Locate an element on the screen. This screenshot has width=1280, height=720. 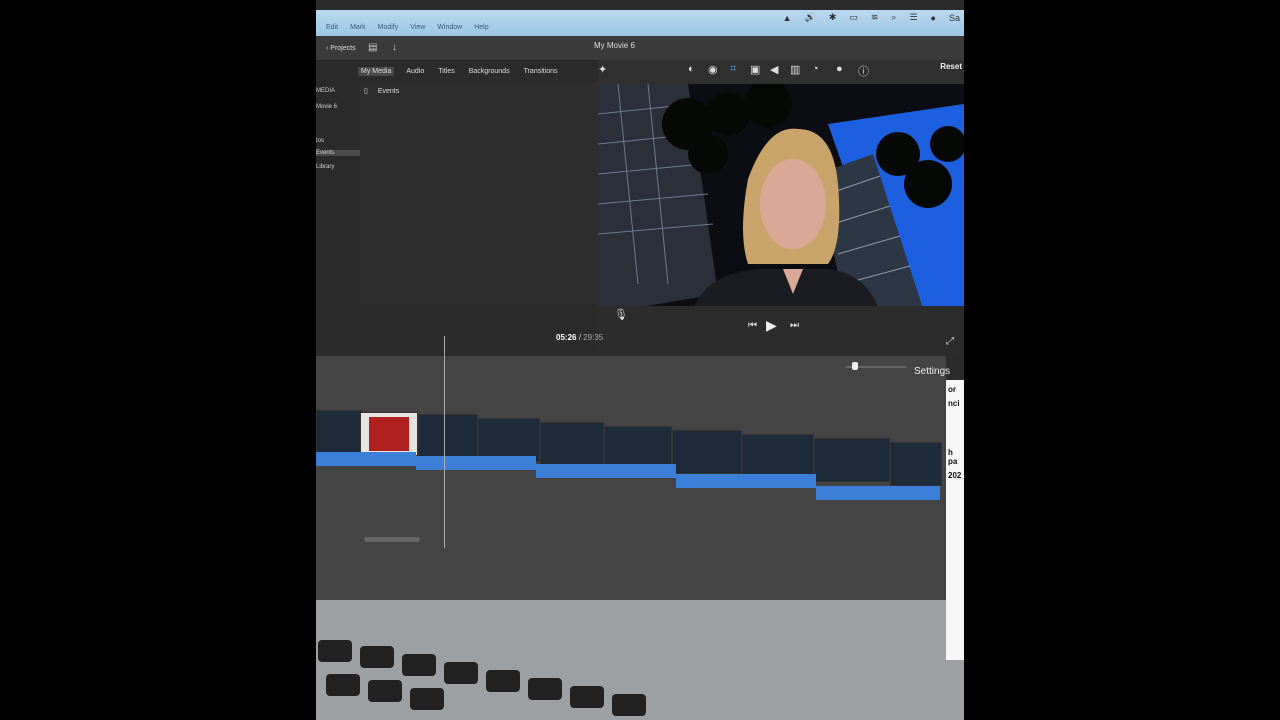
tab-my-media: My Media is located at coordinates (376, 71).